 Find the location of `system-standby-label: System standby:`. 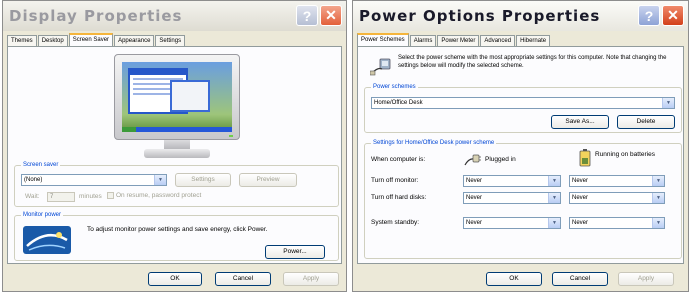

system-standby-label: System standby: is located at coordinates (395, 222).